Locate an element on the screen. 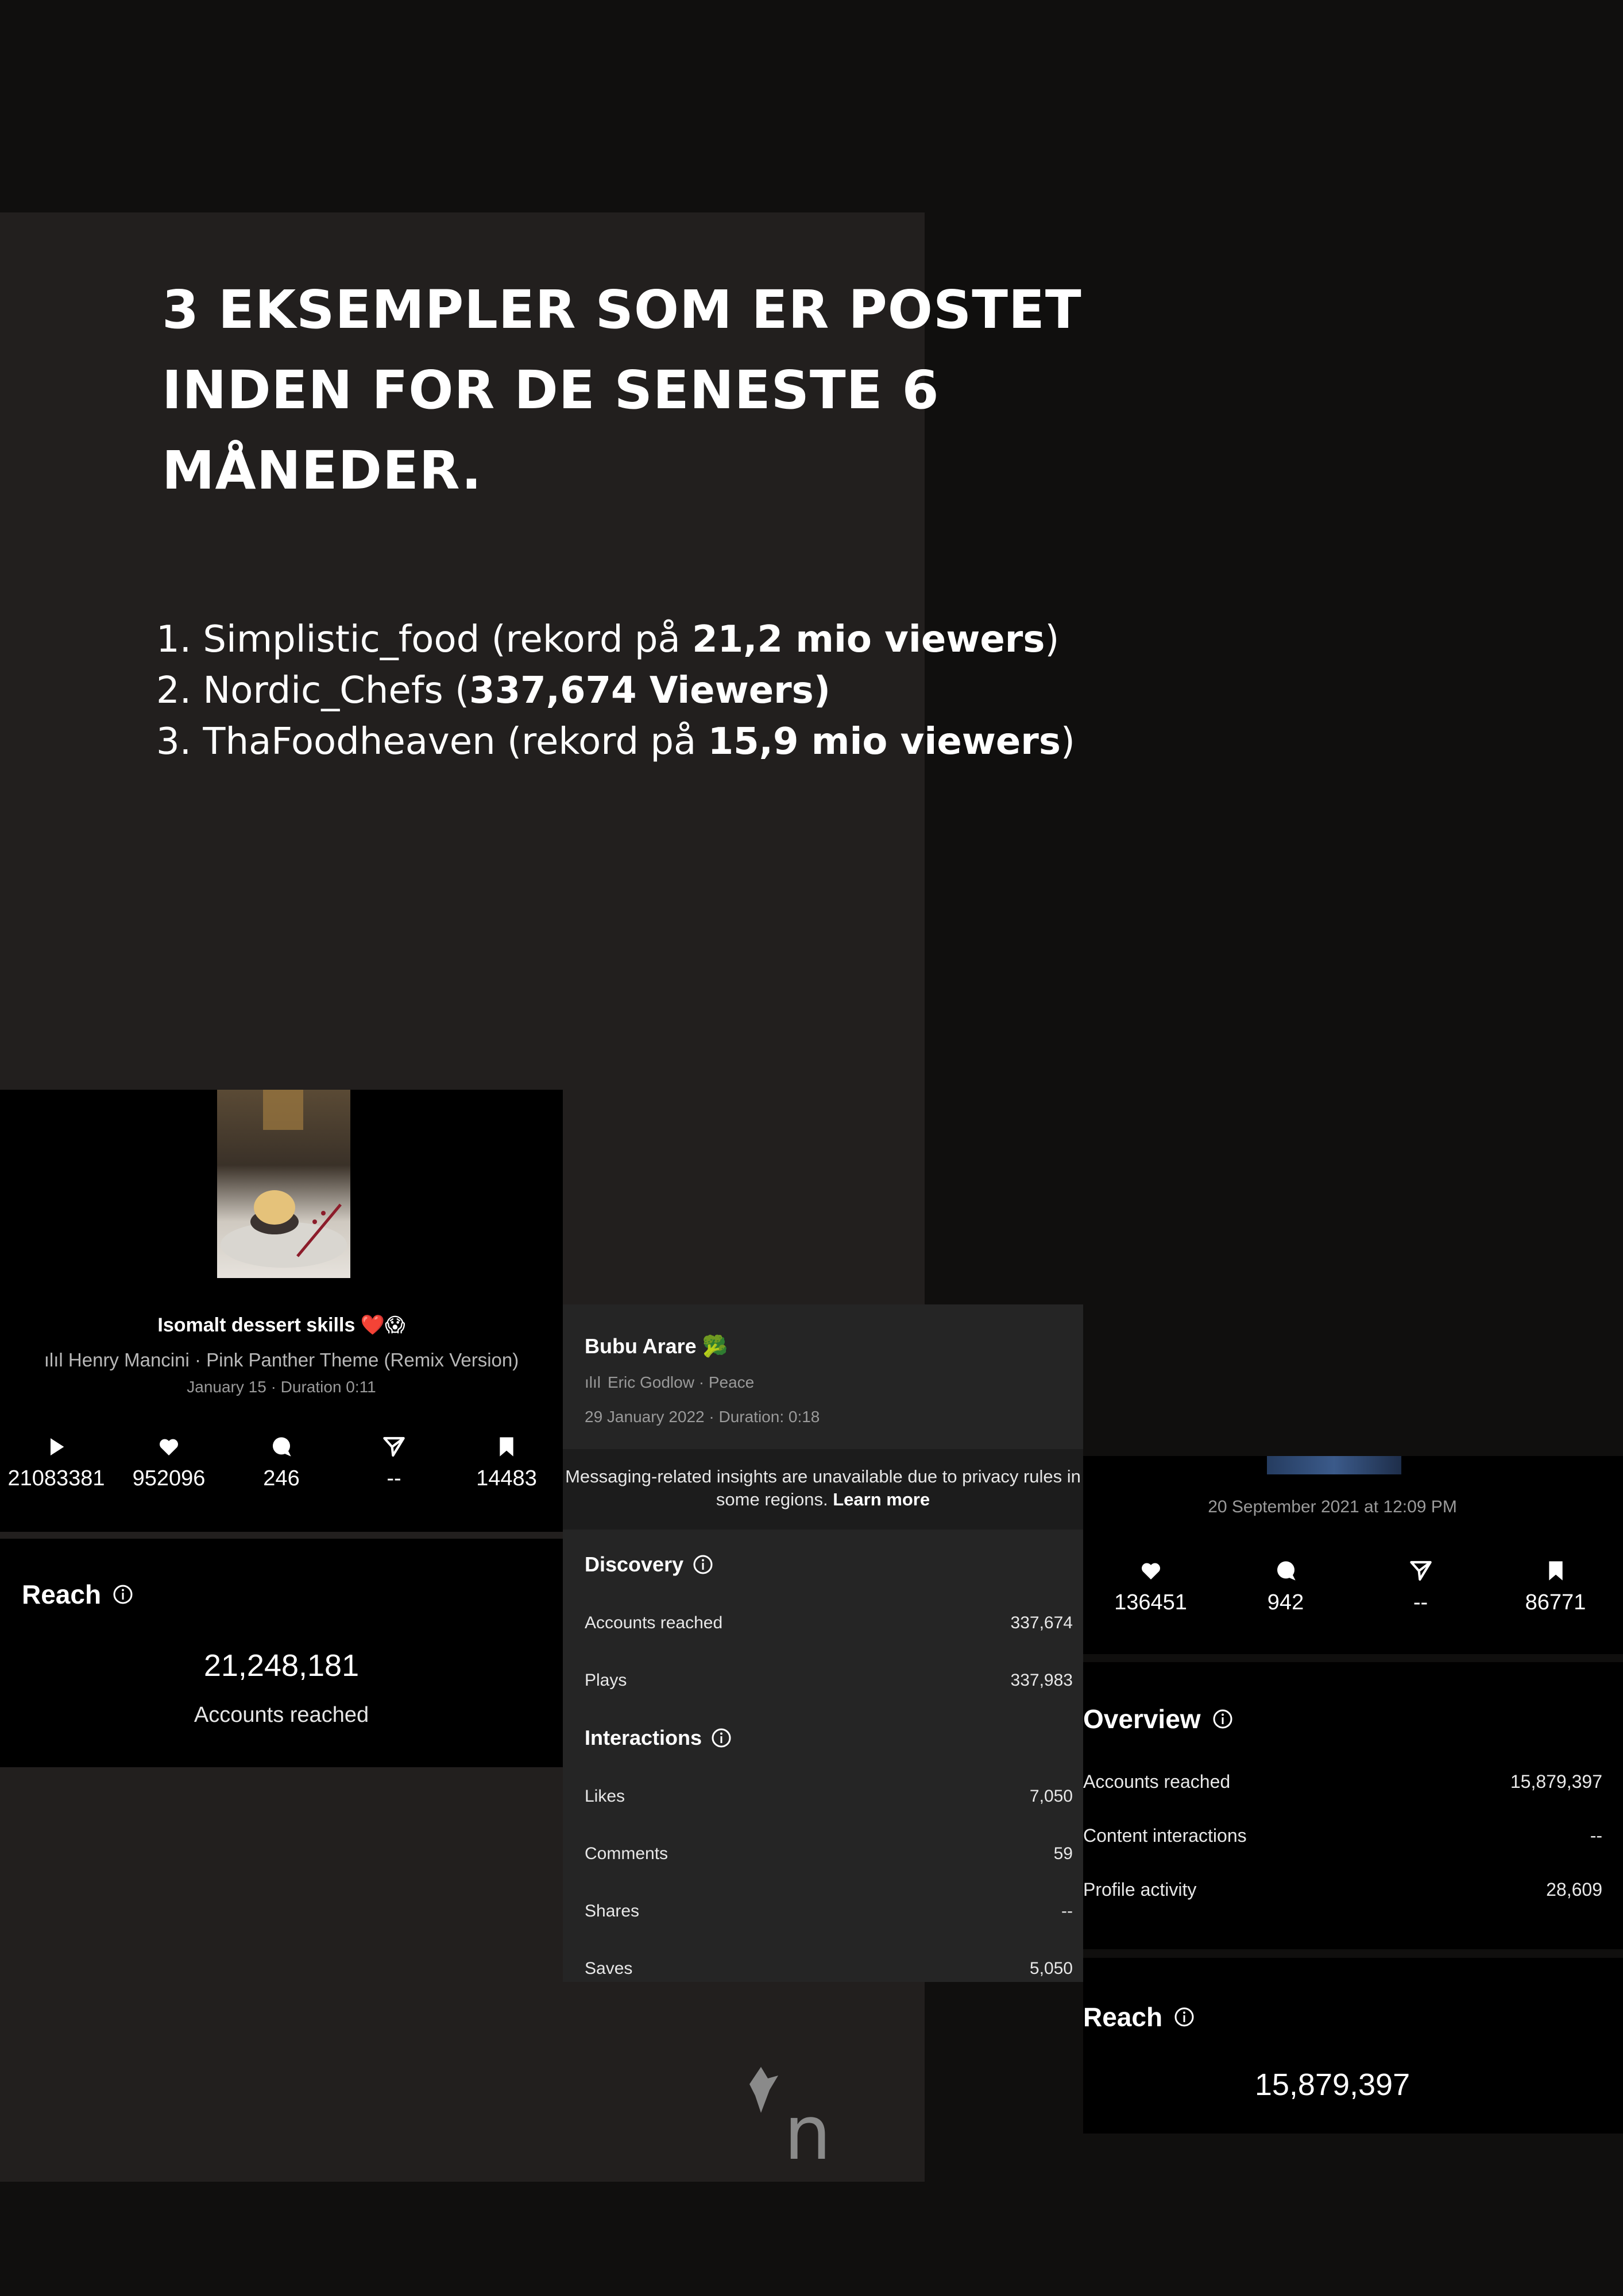  accounts-reached-row: Accounts reached 15,879,397 is located at coordinates (1342, 1782).